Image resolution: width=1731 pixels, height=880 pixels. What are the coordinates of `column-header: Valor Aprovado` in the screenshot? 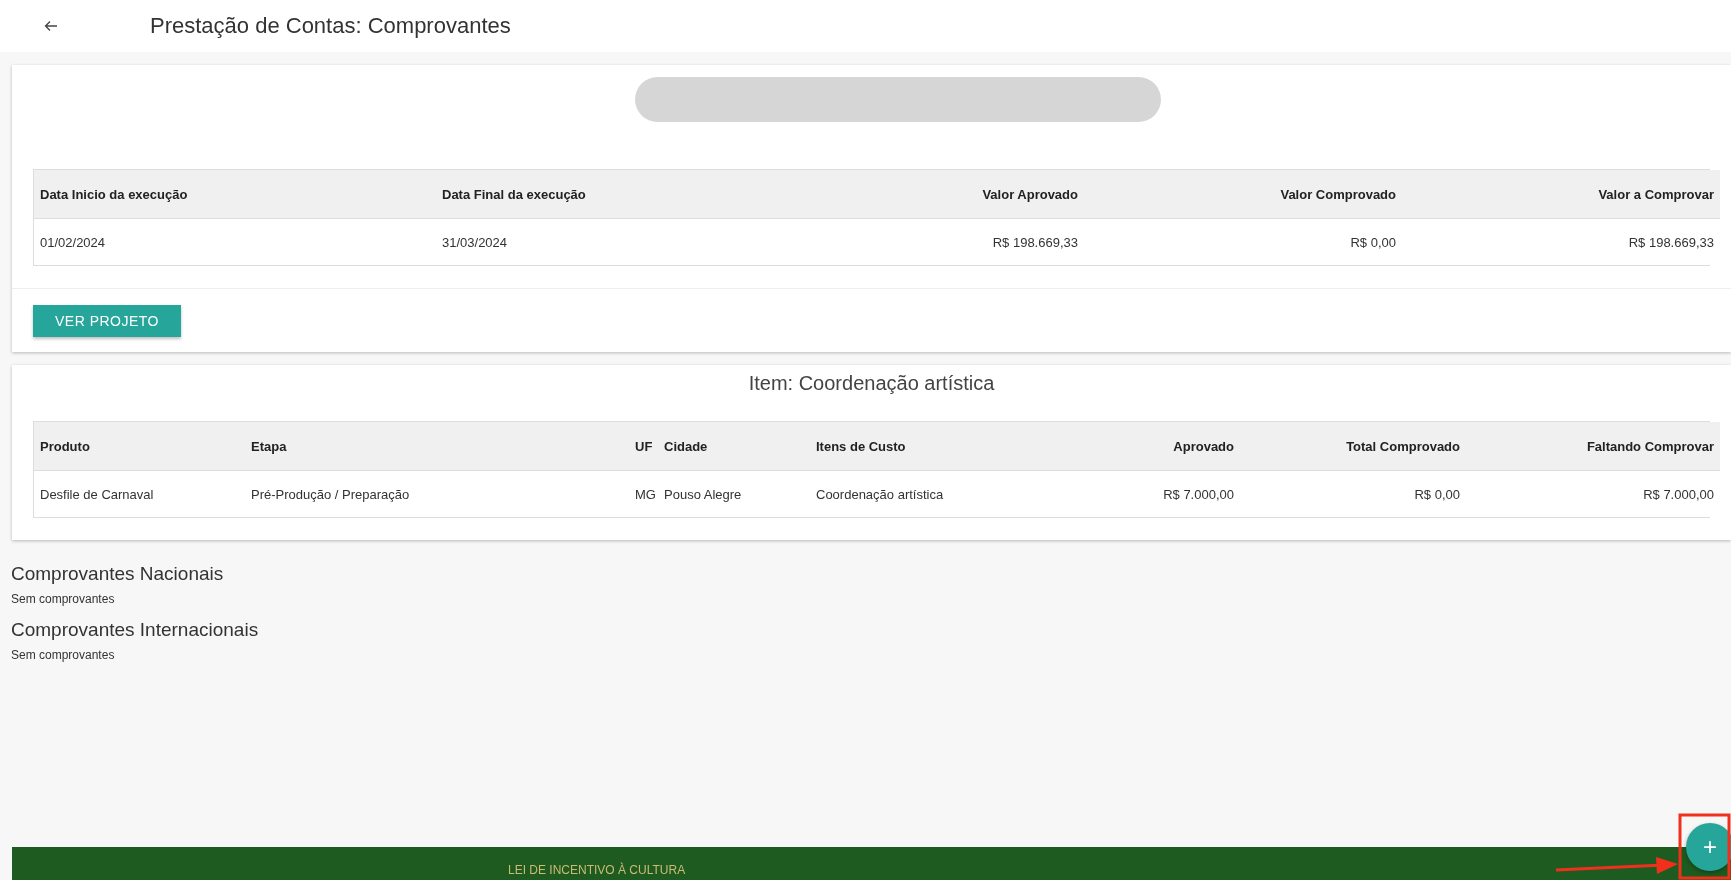 It's located at (960, 194).